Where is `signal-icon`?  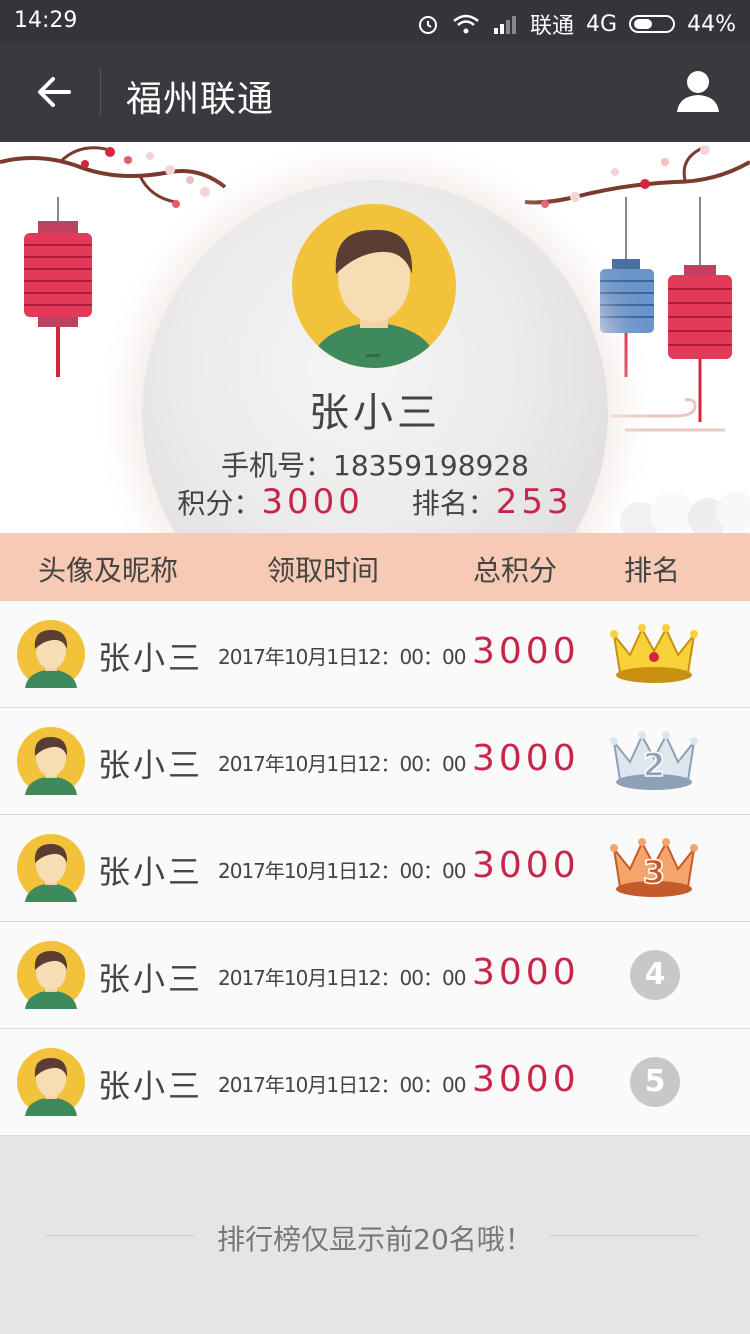 signal-icon is located at coordinates (505, 25).